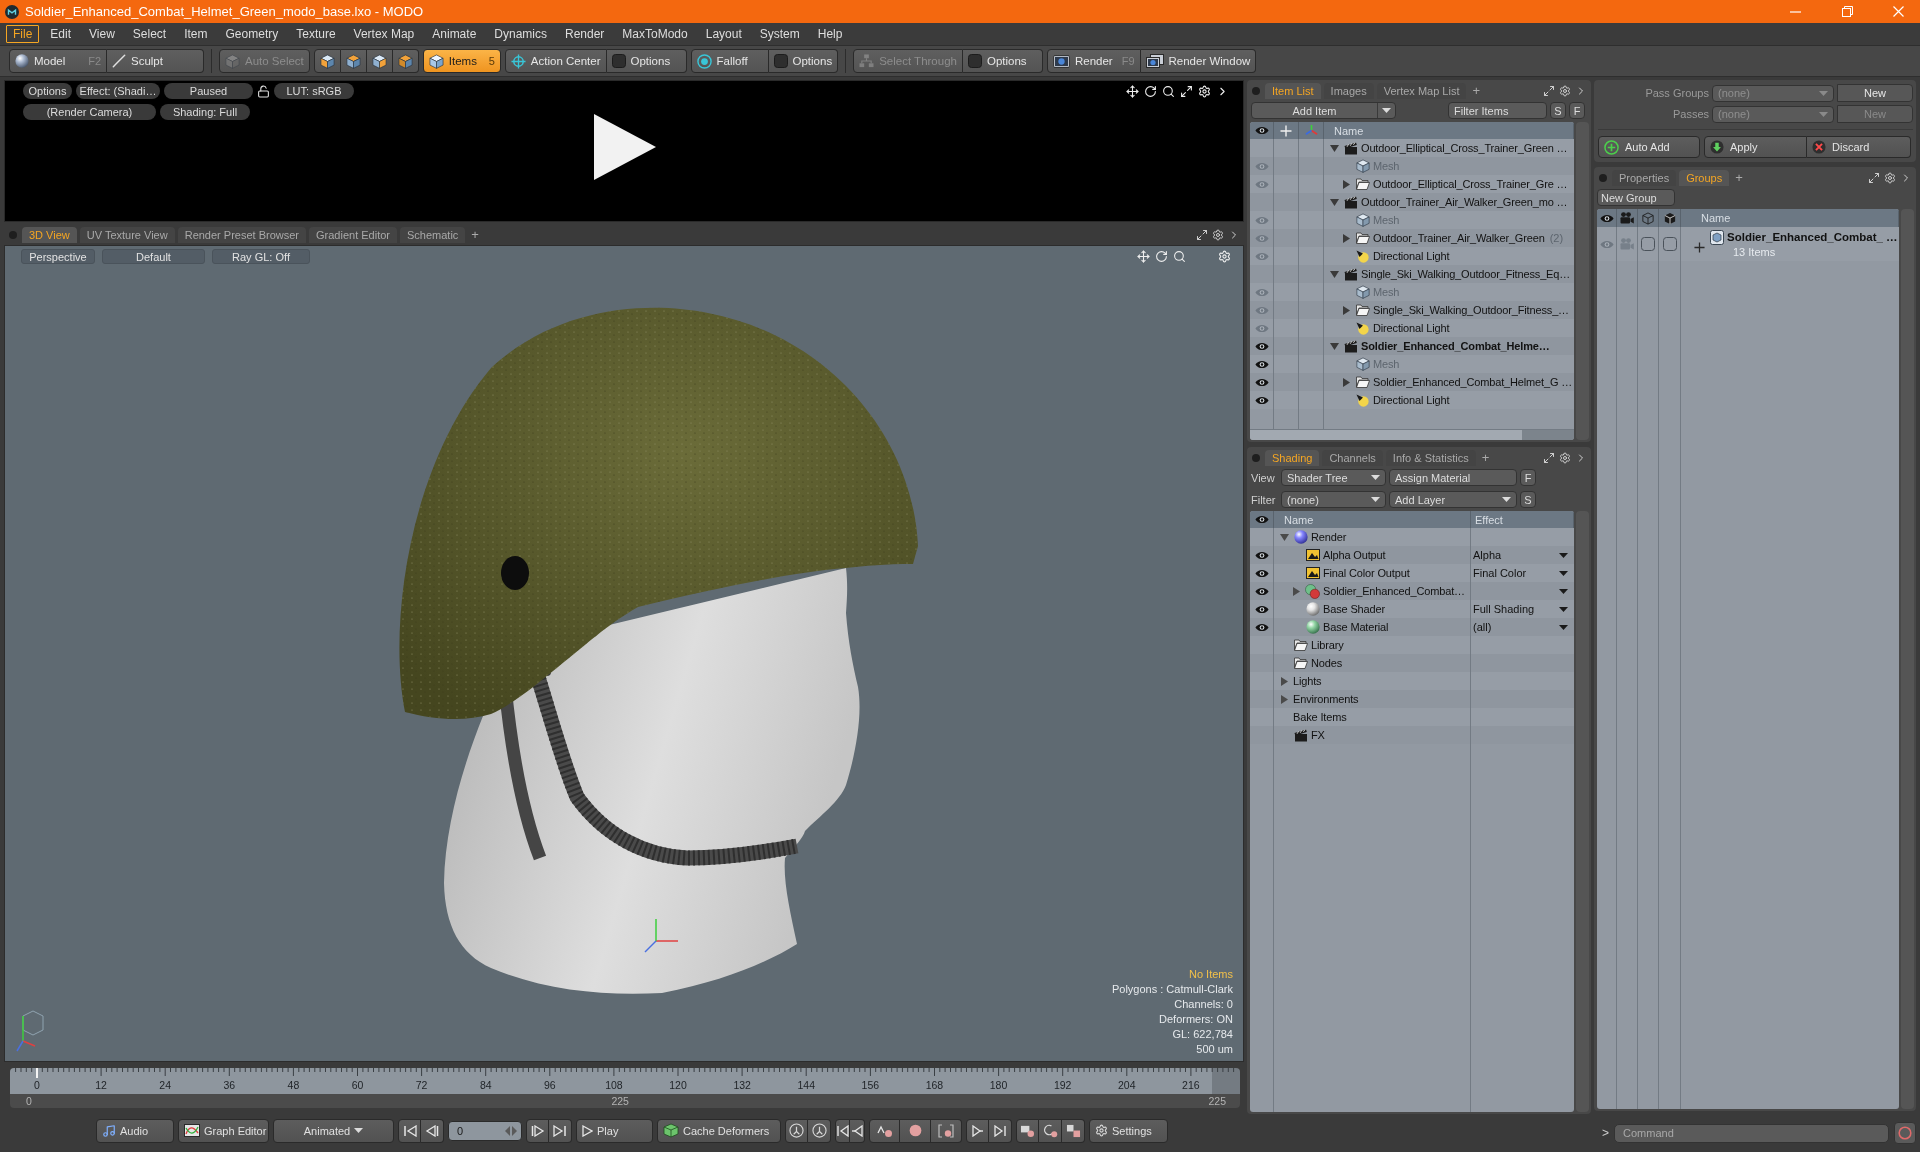 The height and width of the screenshot is (1152, 1920). I want to click on padlock-icon, so click(263, 91).